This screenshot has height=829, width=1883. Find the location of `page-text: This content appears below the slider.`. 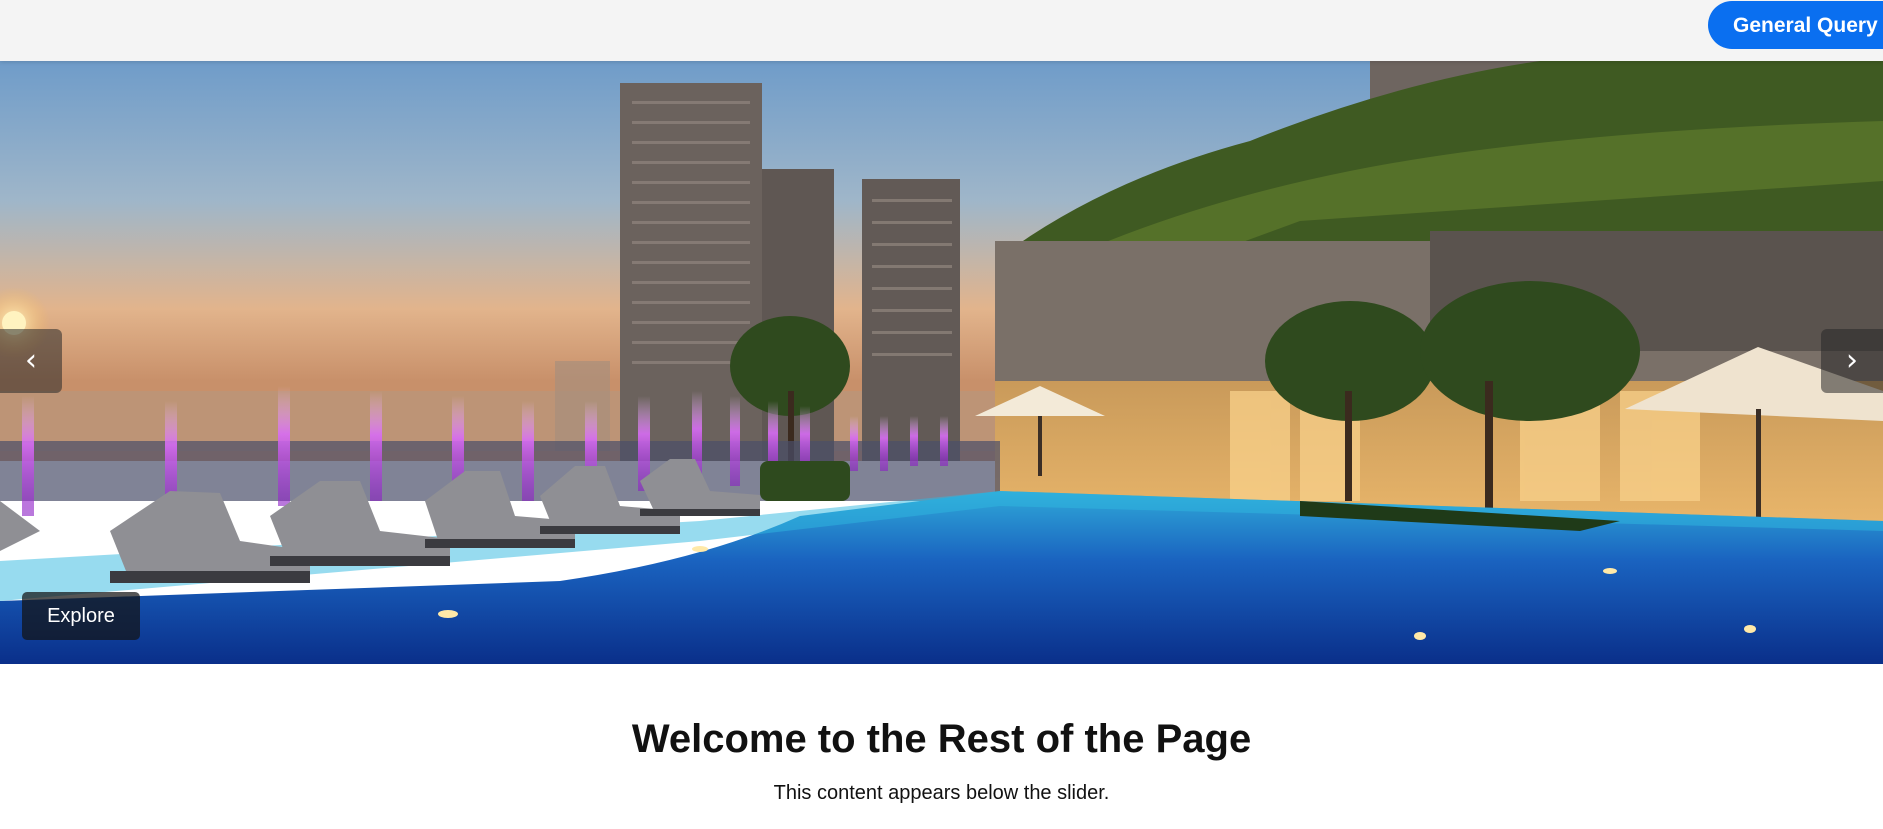

page-text: This content appears below the slider. is located at coordinates (941, 793).